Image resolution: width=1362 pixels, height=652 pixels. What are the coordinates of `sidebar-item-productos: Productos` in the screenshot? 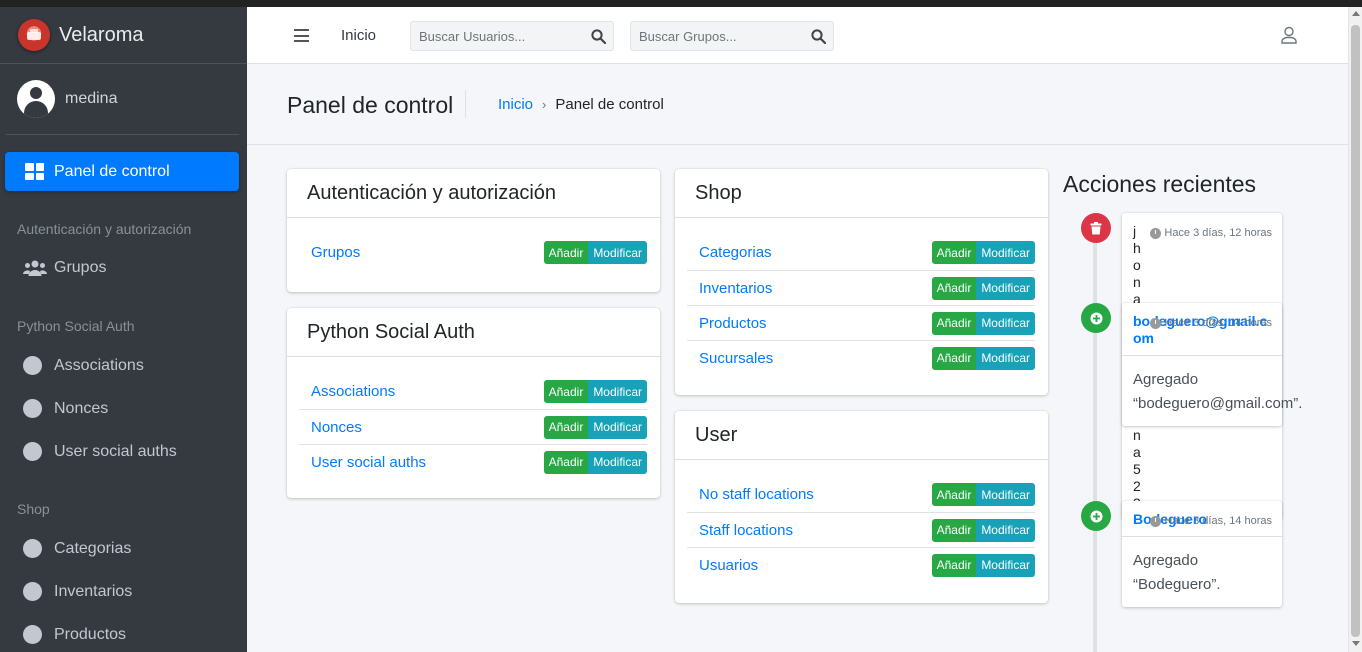 It's located at (74, 634).